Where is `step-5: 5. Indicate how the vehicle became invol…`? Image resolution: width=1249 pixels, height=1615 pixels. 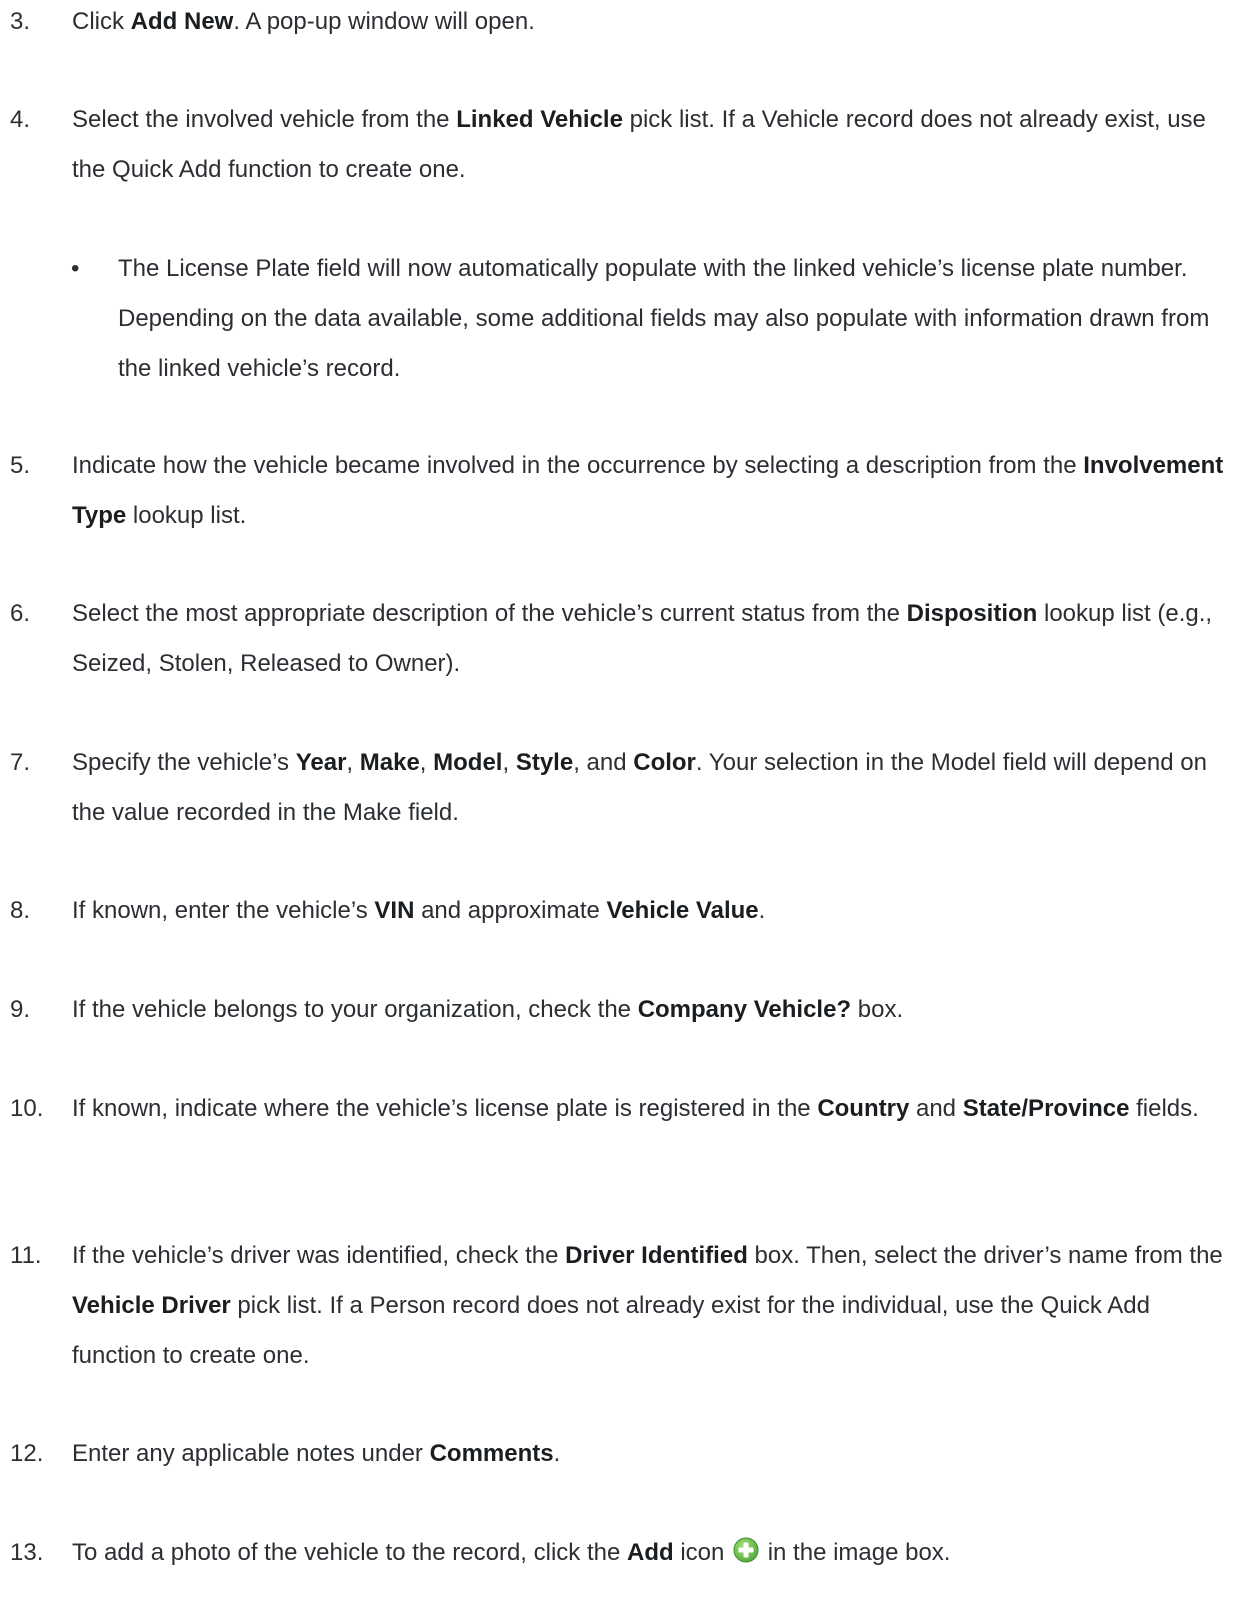
step-5: 5. Indicate how the vehicle became invol… is located at coordinates (620, 491).